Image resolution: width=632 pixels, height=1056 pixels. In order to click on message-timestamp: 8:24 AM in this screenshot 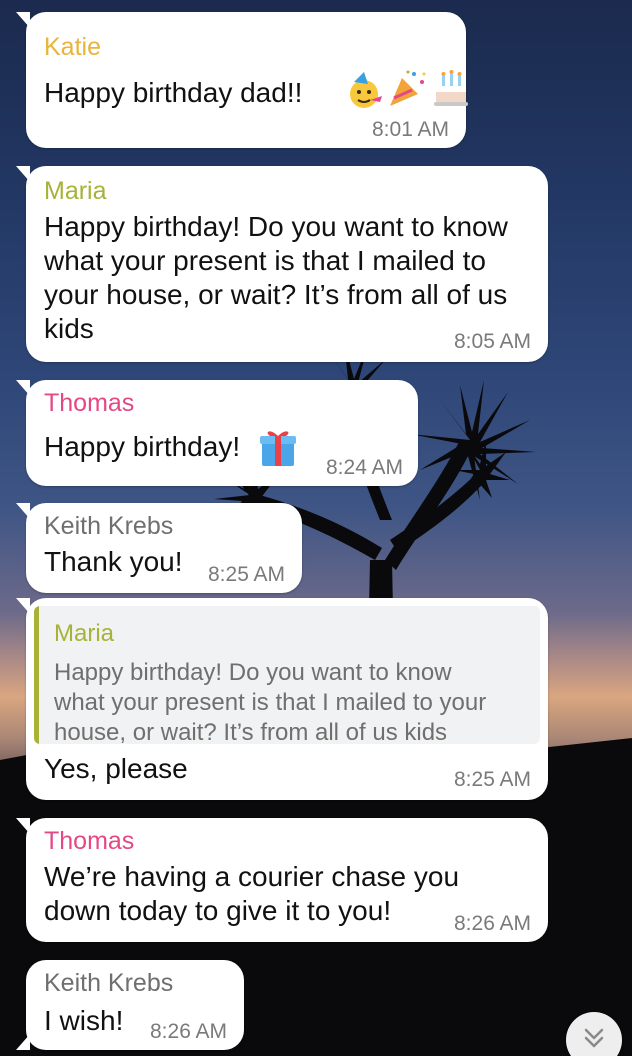, I will do `click(365, 467)`.